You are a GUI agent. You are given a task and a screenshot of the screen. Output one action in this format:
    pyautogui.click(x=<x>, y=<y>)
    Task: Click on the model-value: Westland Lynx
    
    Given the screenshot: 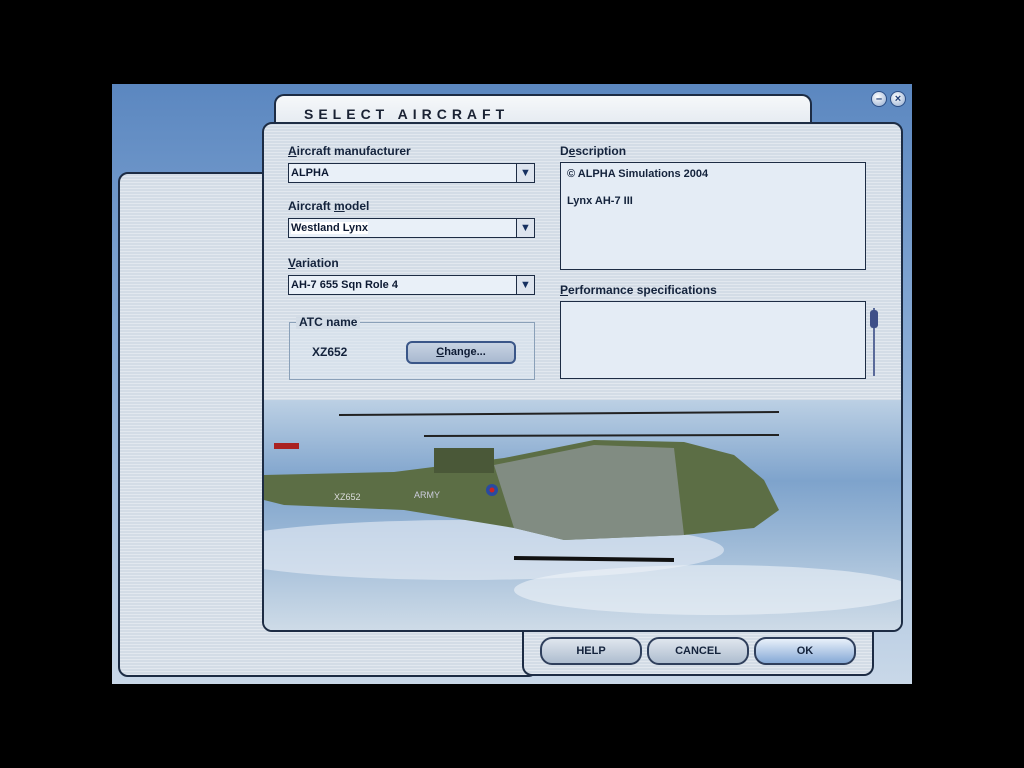 What is the action you would take?
    pyautogui.click(x=330, y=228)
    